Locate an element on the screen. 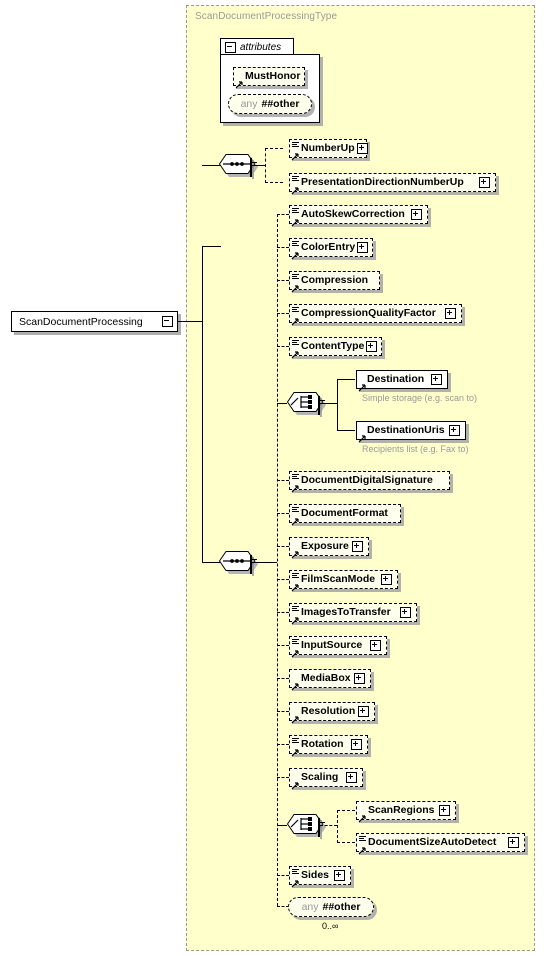  element-DestinationUris: DestinationUris is located at coordinates (411, 432).